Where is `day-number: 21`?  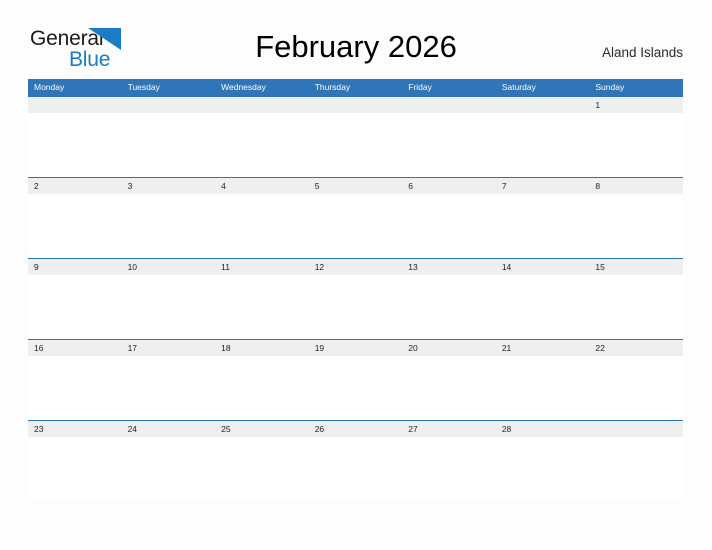
day-number: 21 is located at coordinates (543, 348).